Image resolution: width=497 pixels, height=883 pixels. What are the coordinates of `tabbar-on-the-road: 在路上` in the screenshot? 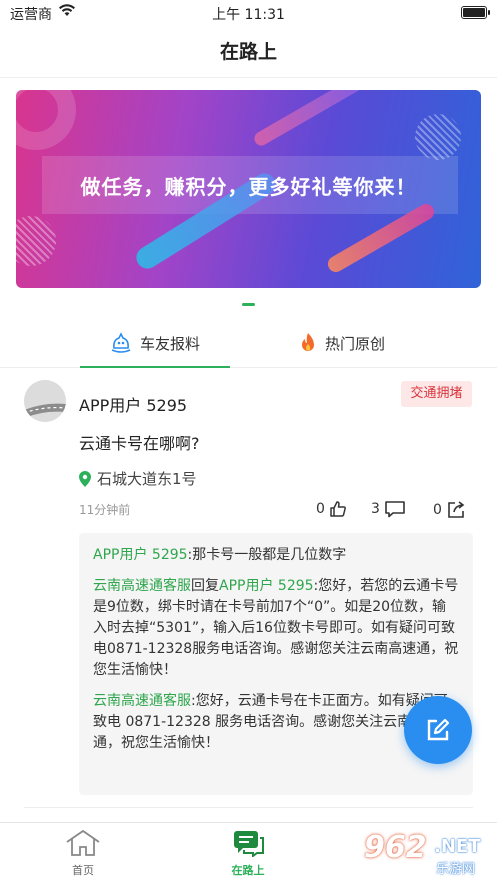 It's located at (248, 853).